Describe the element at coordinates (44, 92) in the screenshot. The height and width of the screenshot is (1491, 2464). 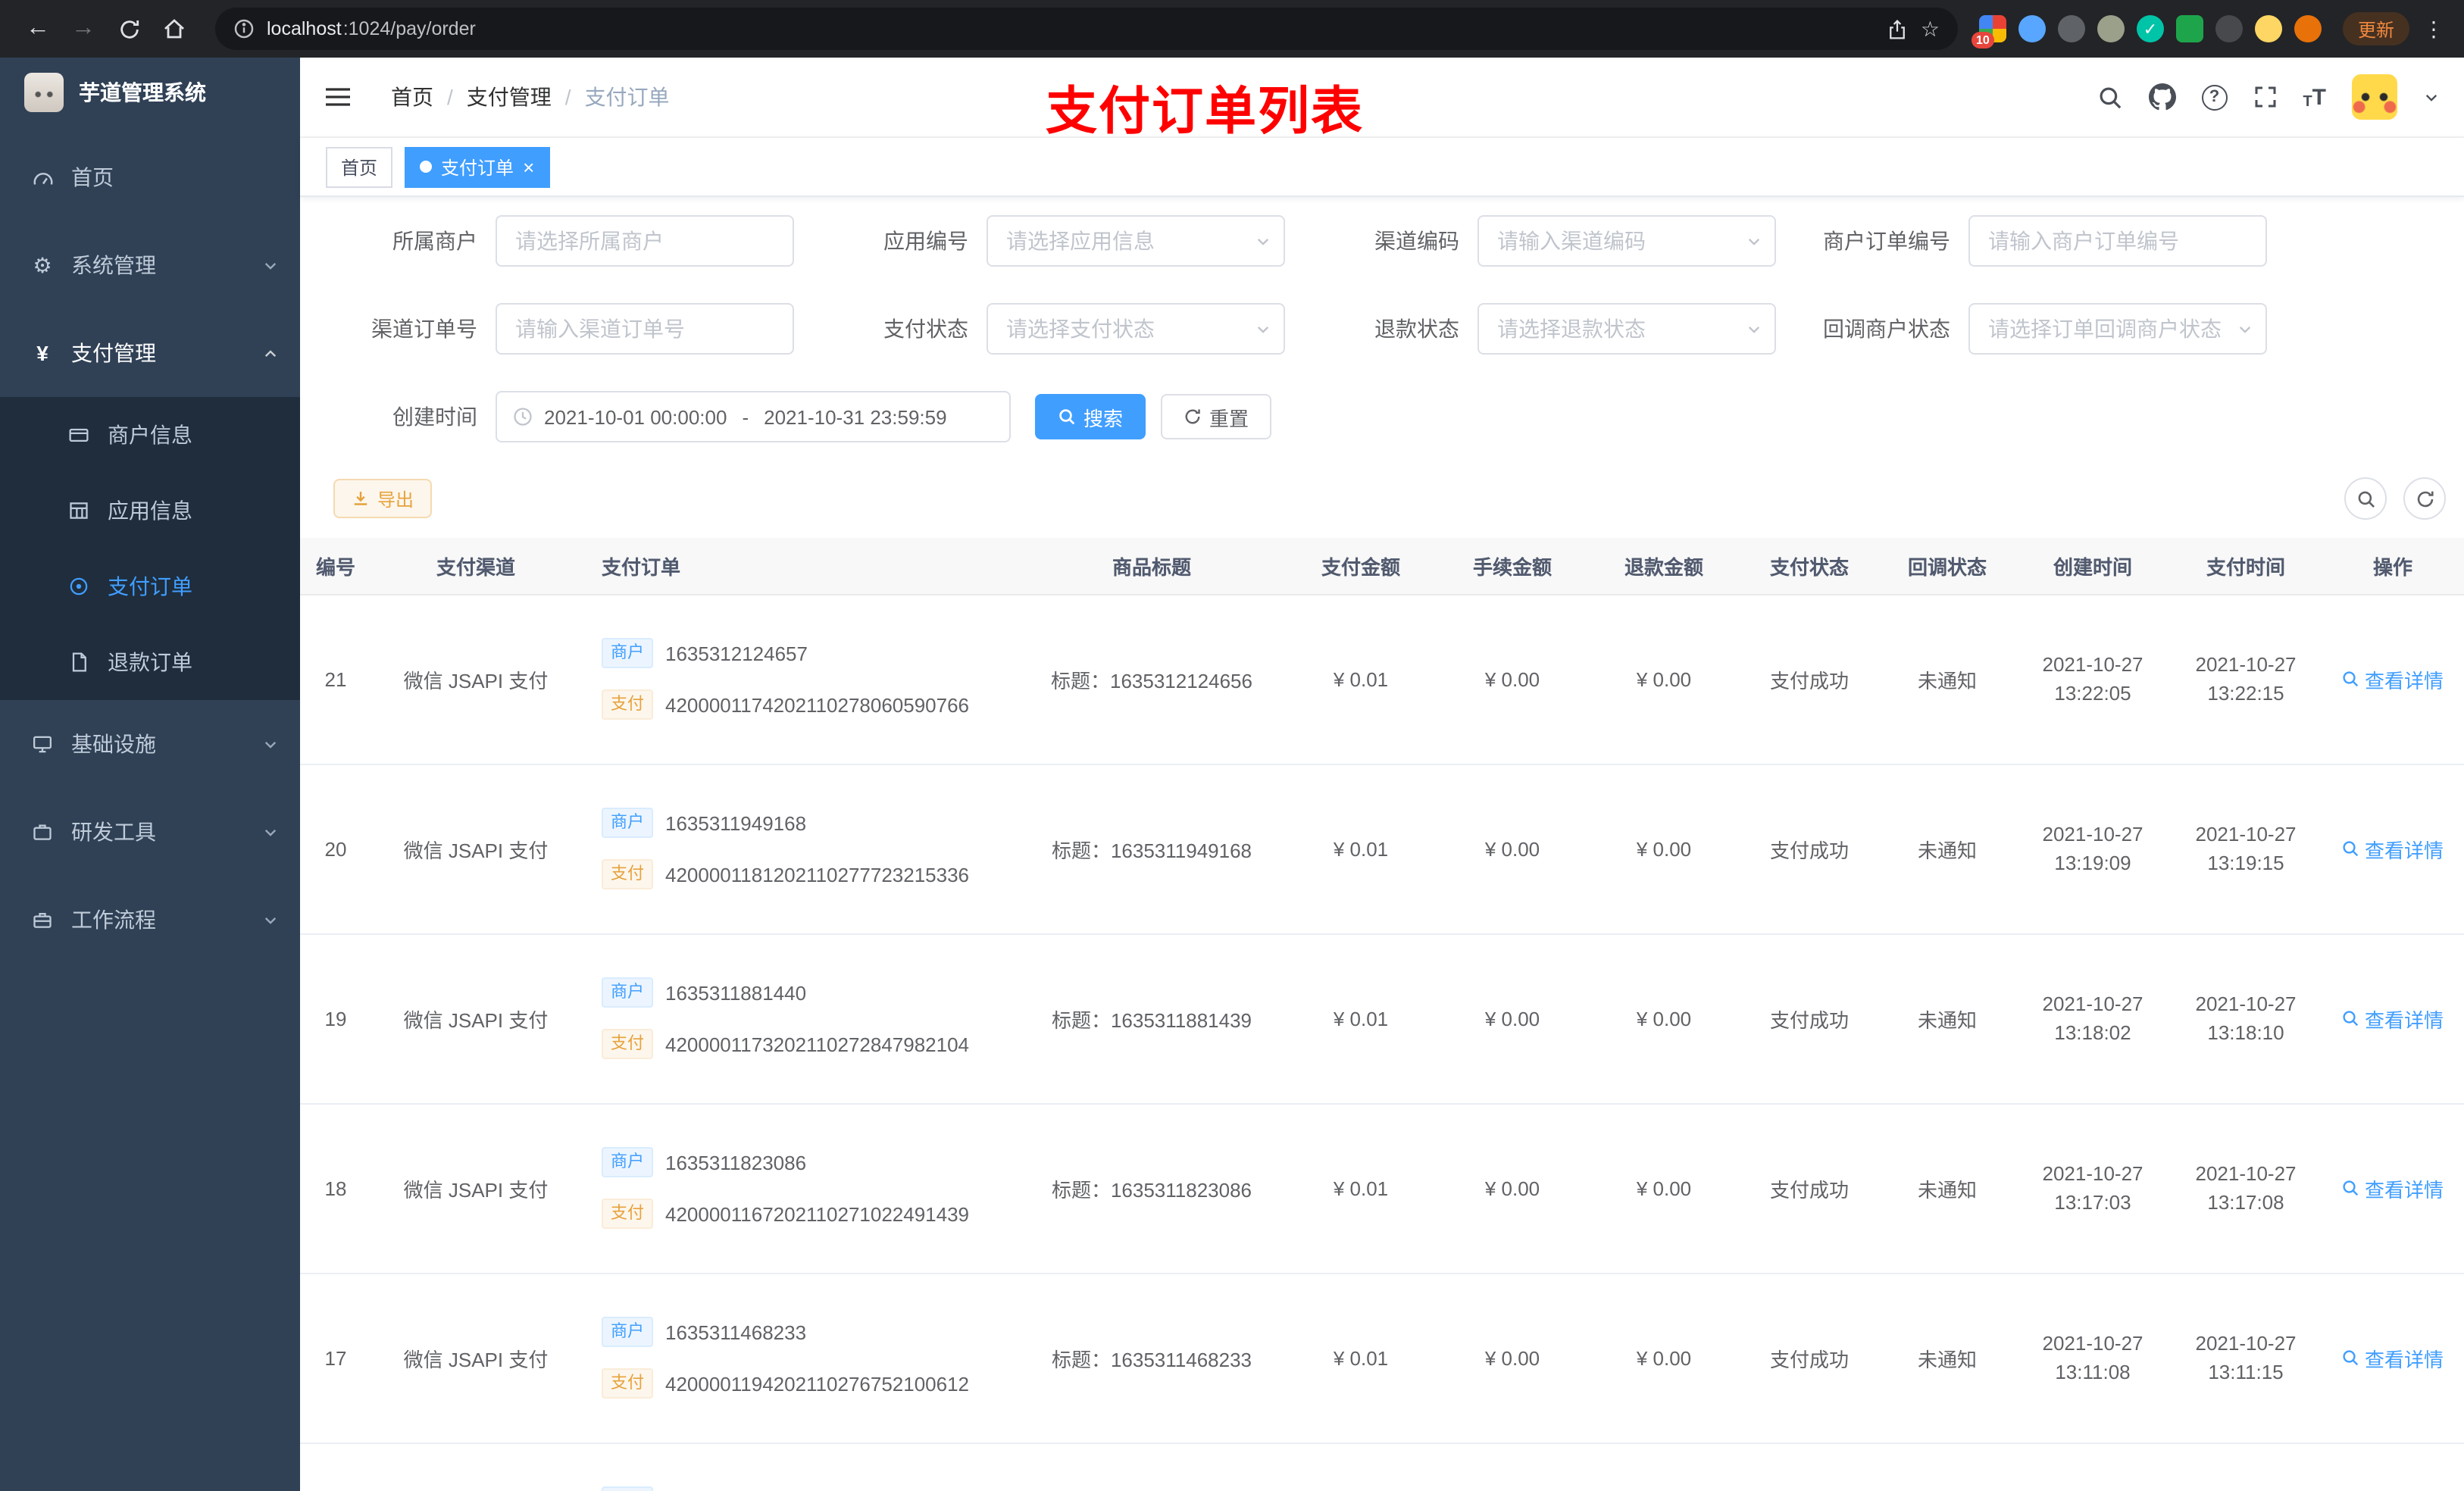
I see `logo-image` at that location.